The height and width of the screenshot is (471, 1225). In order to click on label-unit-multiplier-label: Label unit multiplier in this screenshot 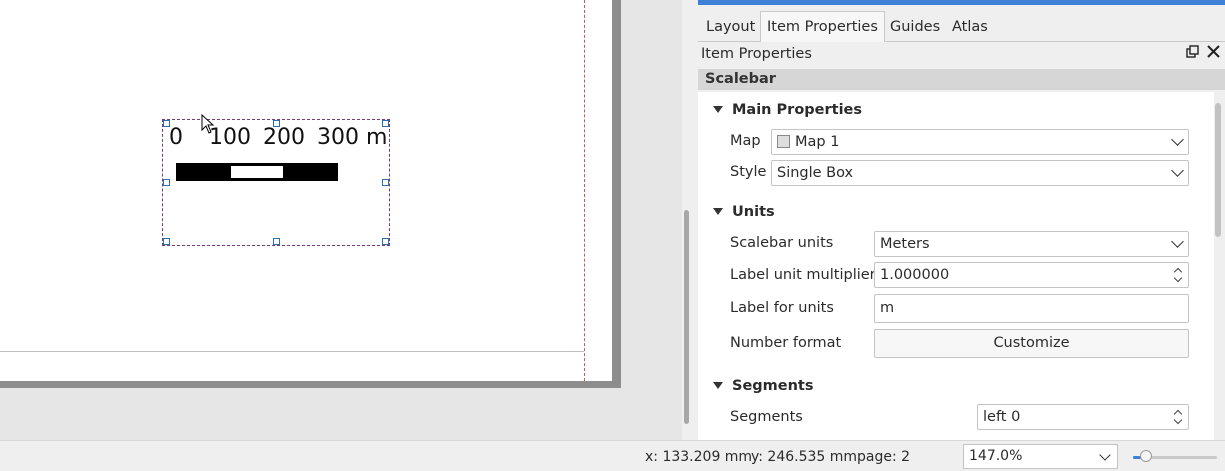, I will do `click(803, 275)`.